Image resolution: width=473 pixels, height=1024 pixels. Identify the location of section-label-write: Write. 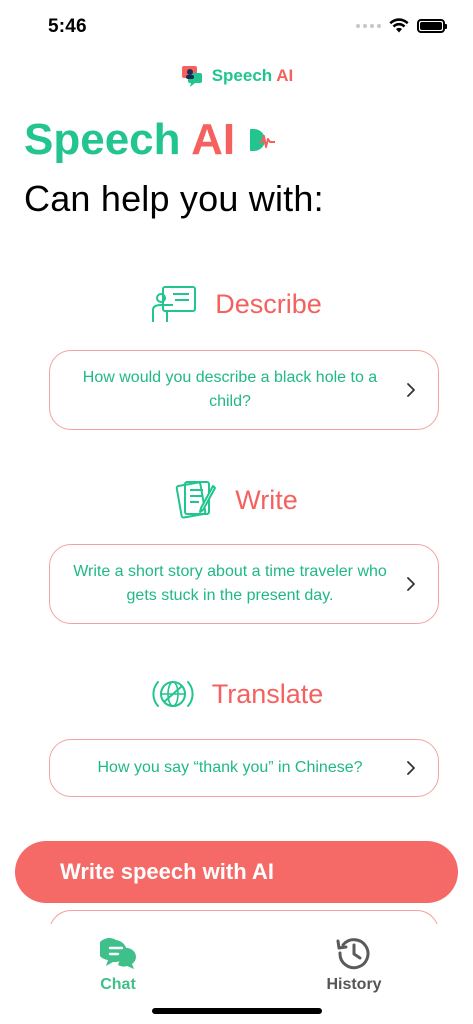
(266, 499).